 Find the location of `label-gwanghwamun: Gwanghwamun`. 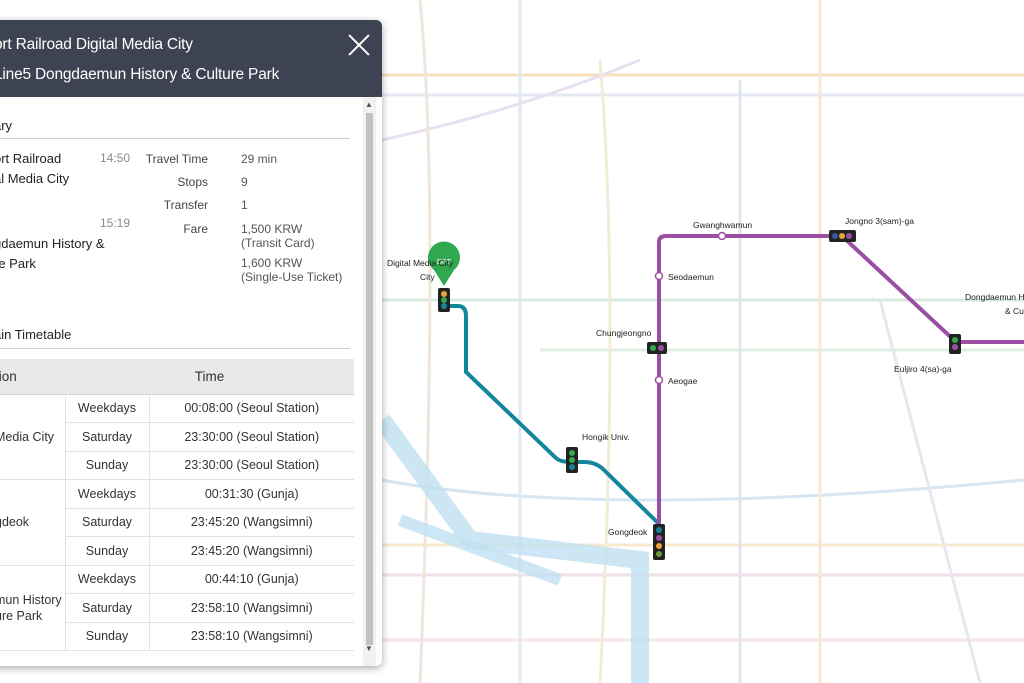

label-gwanghwamun: Gwanghwamun is located at coordinates (722, 225).